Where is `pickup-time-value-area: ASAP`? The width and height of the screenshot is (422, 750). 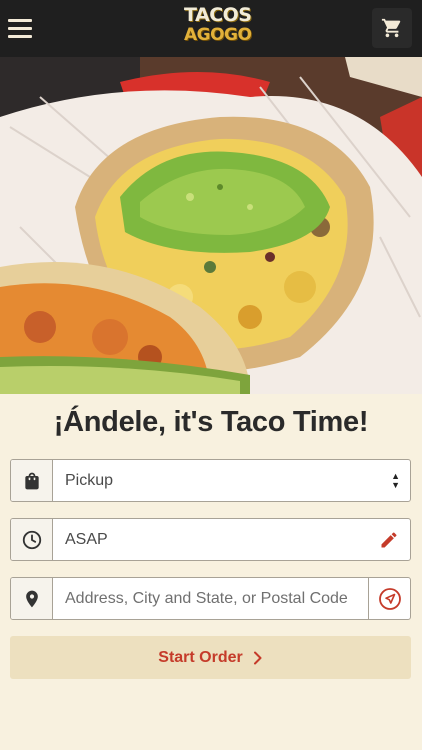
pickup-time-value-area: ASAP is located at coordinates (210, 539).